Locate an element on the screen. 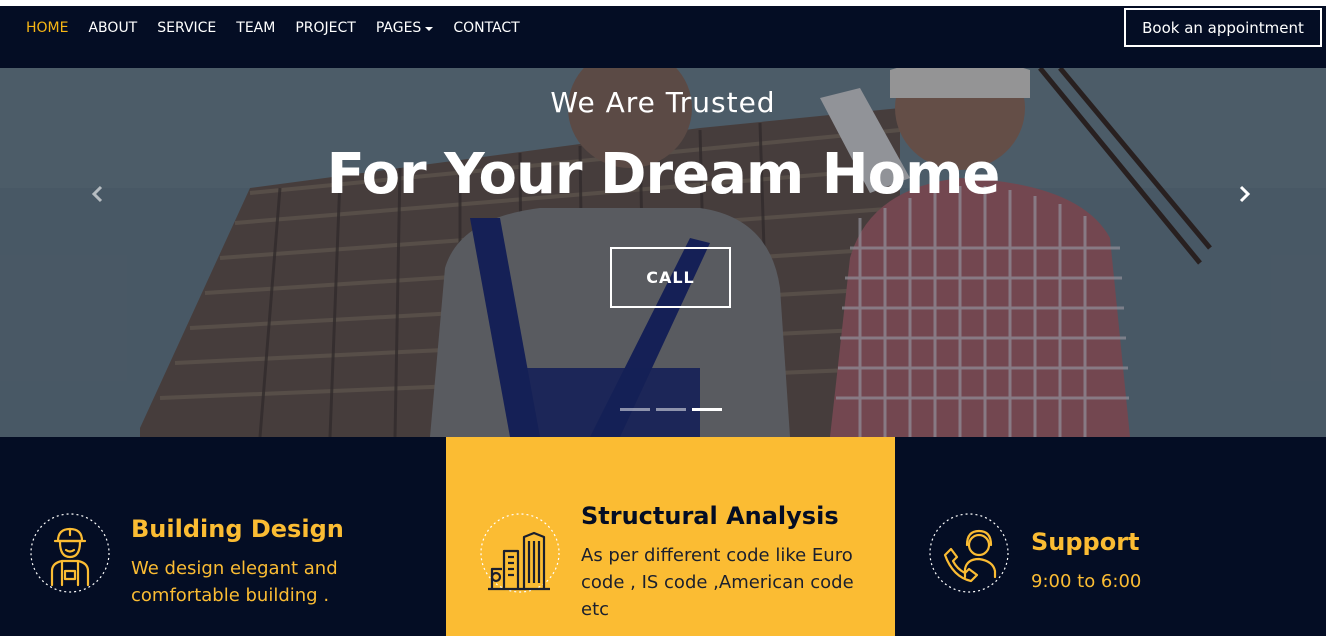 The image size is (1326, 636). feature-support: Support 9:00 to 6:00 is located at coordinates (1110, 536).